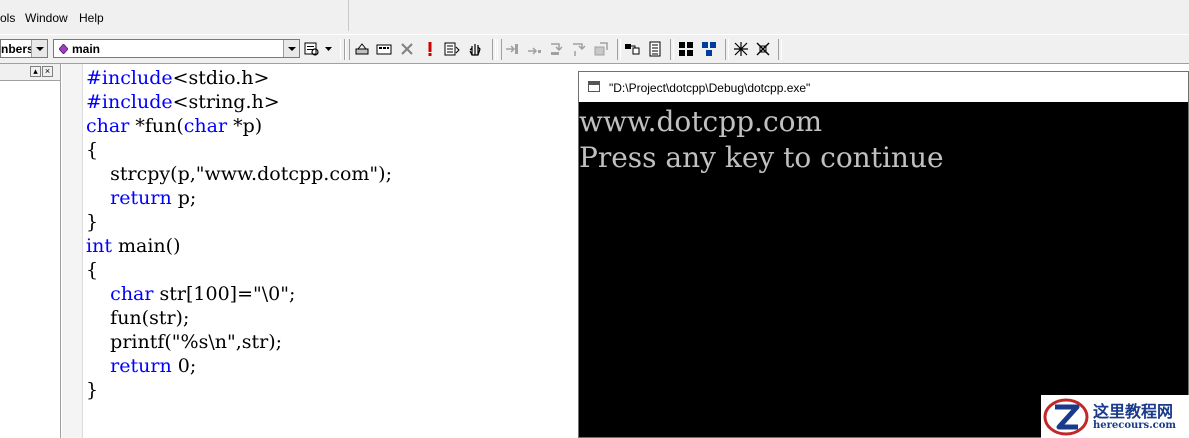 This screenshot has height=438, width=1189. What do you see at coordinates (556, 49) in the screenshot?
I see `step-out-icon` at bounding box center [556, 49].